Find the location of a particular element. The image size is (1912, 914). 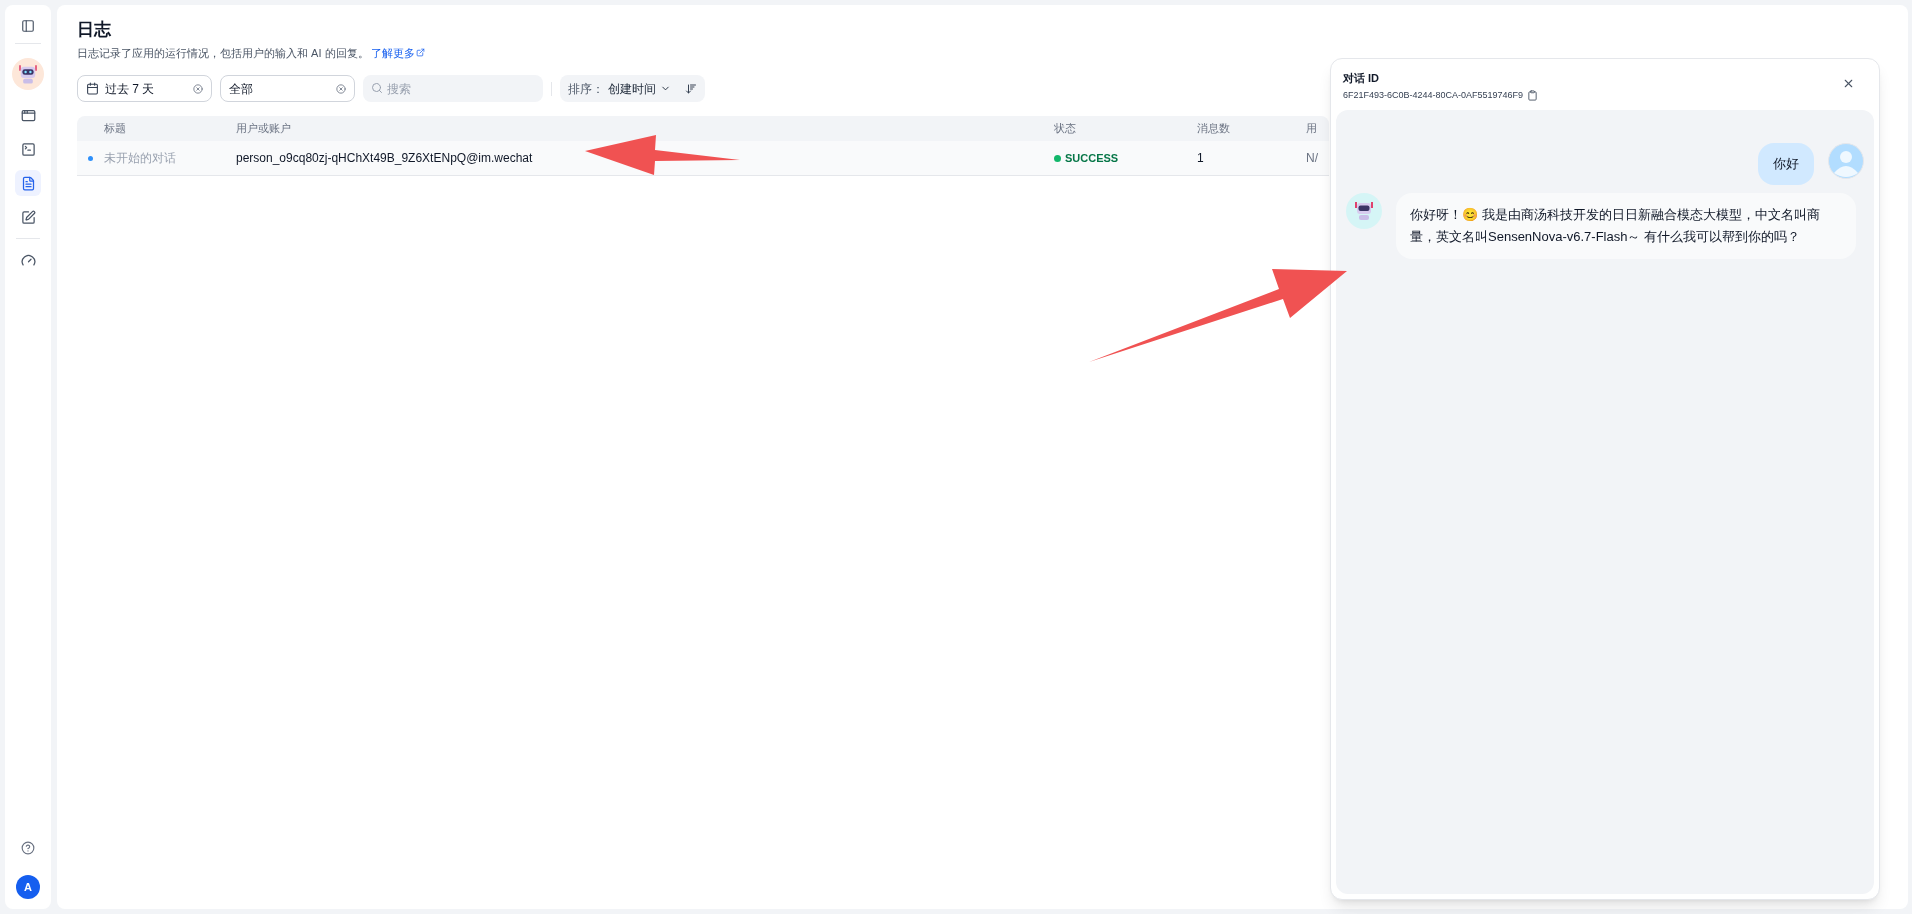

document-icon is located at coordinates (28, 183).